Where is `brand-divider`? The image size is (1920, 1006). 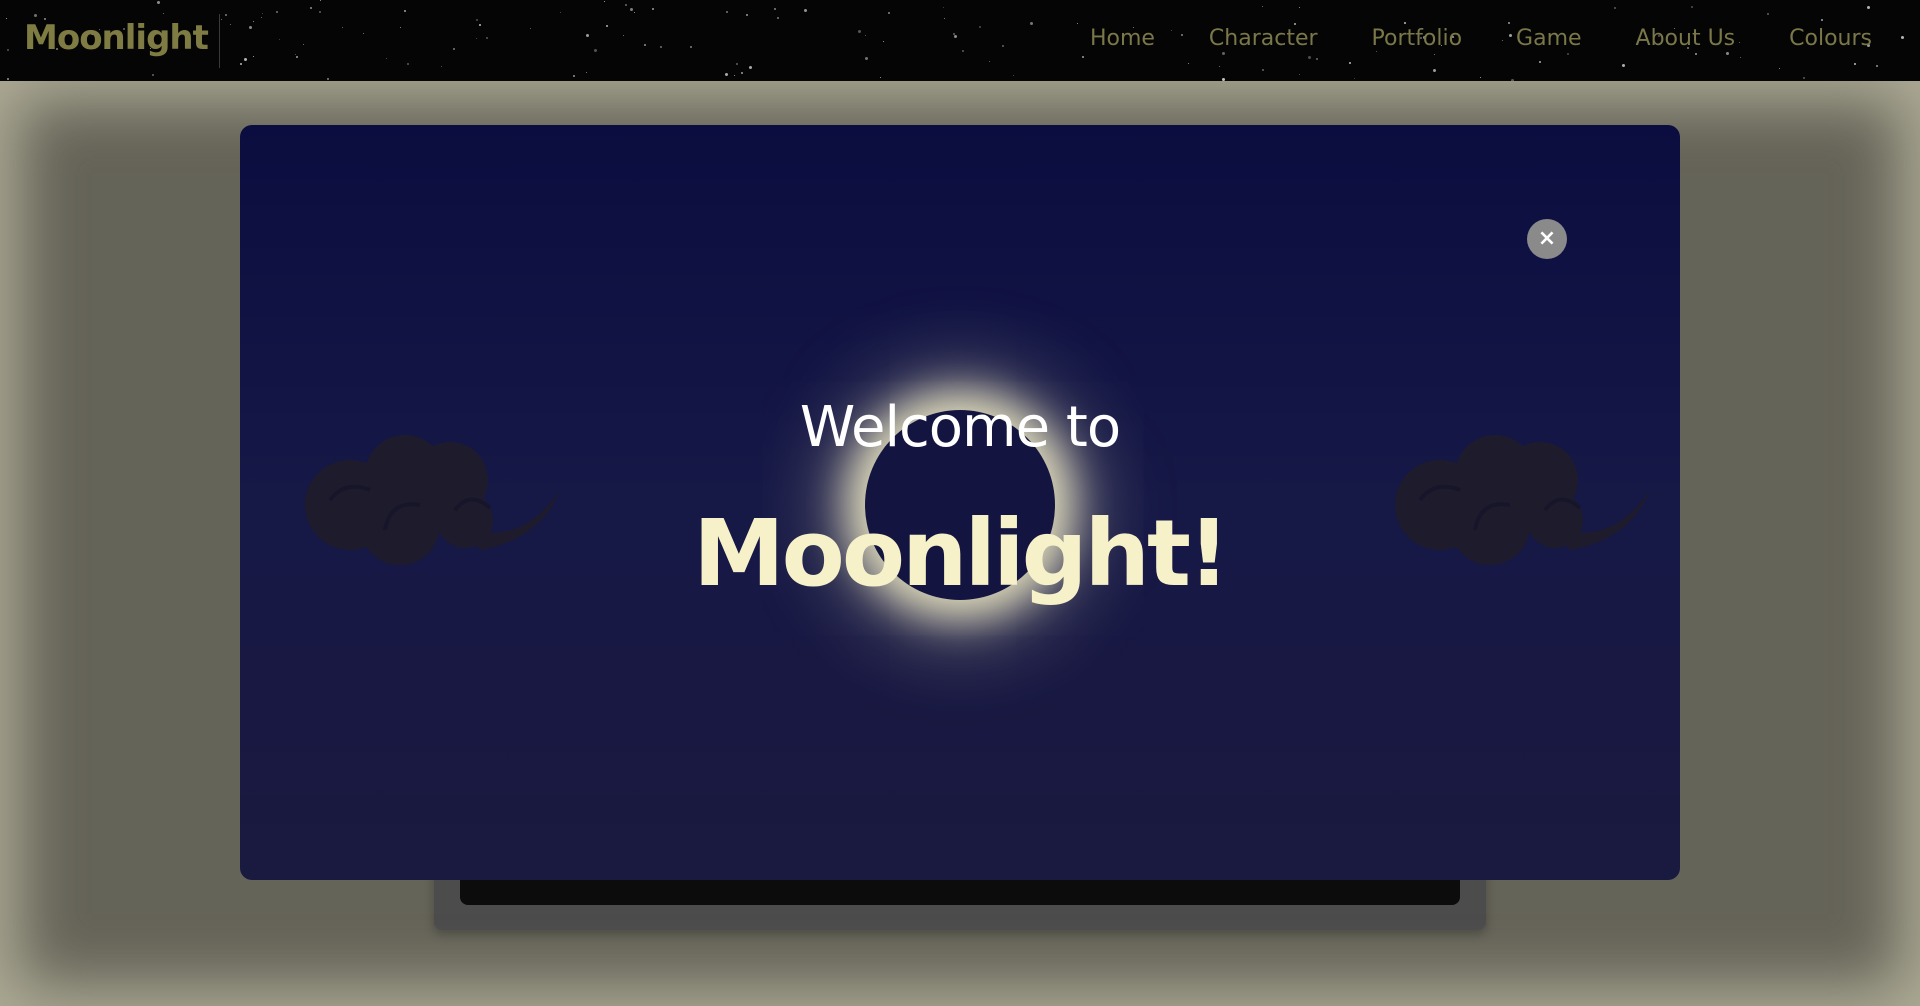 brand-divider is located at coordinates (219, 41).